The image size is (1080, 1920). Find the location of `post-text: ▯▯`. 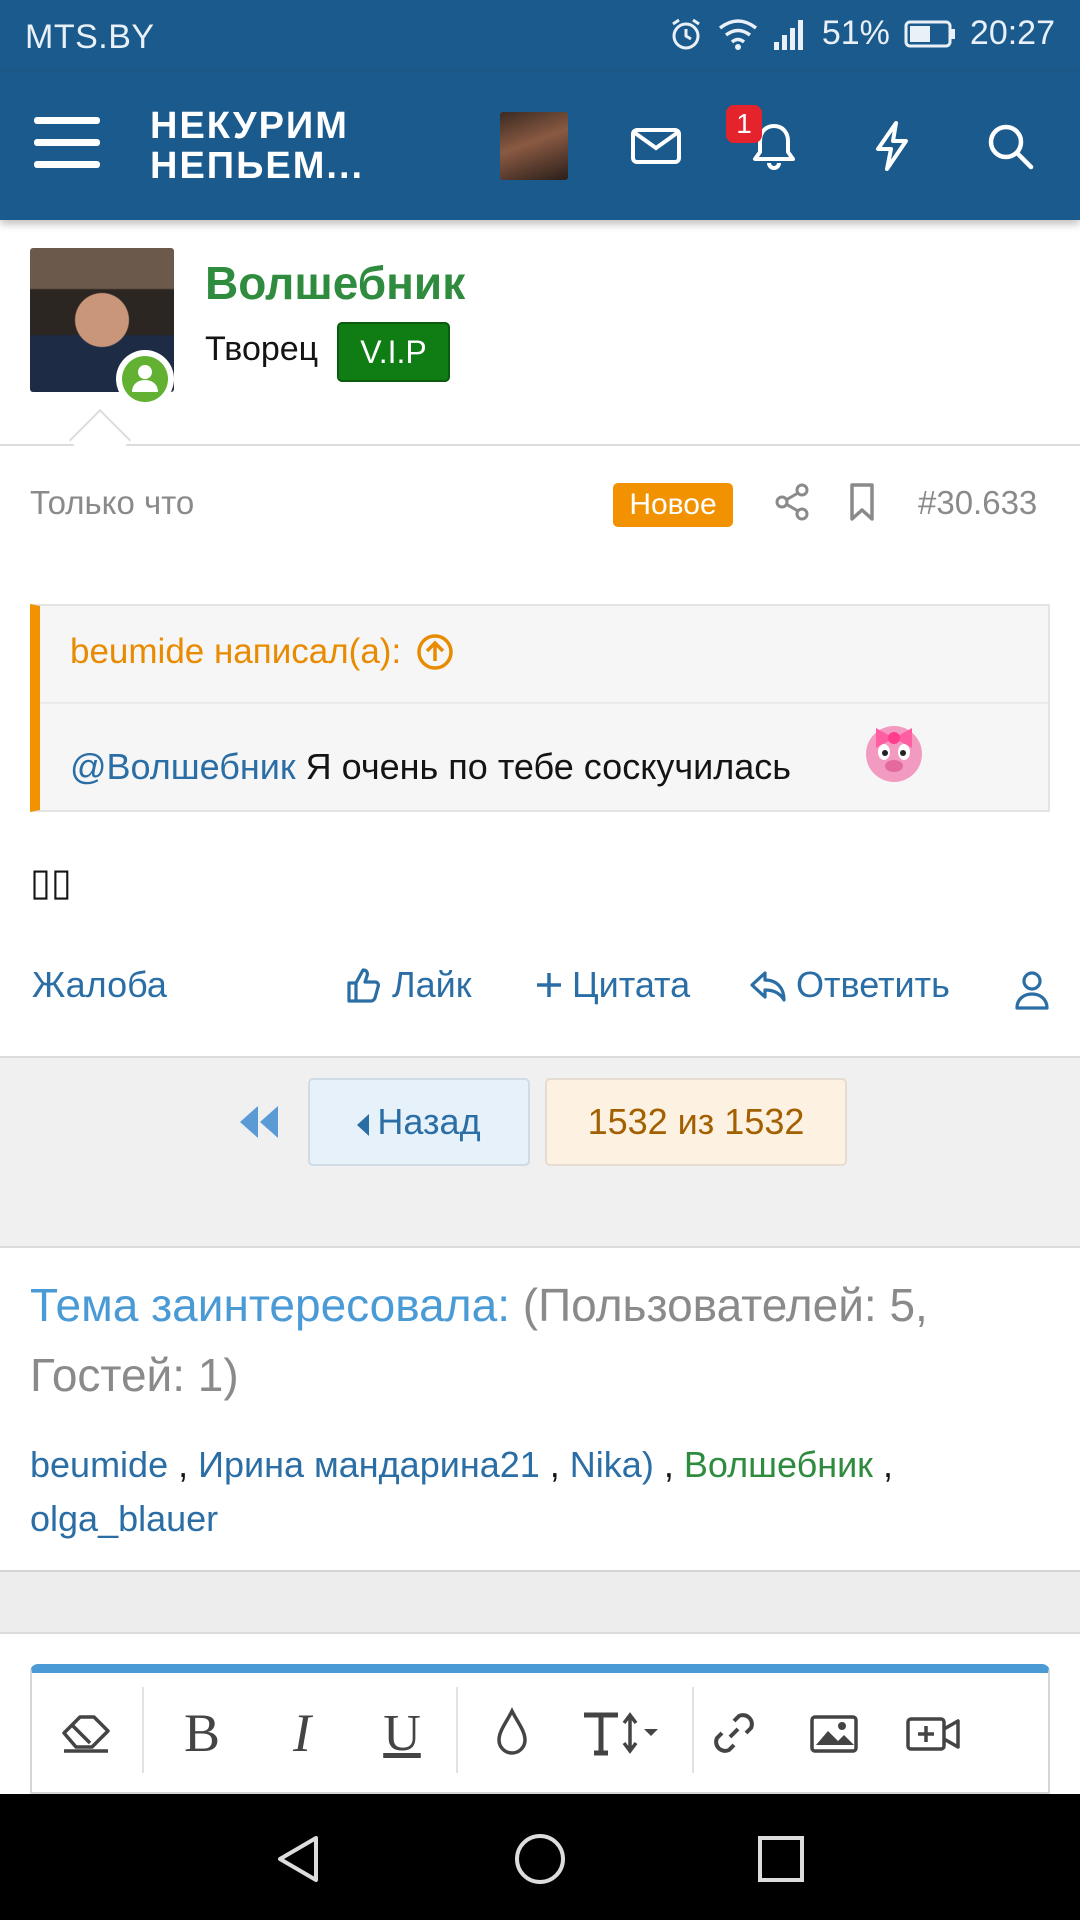

post-text: ▯▯ is located at coordinates (51, 883).